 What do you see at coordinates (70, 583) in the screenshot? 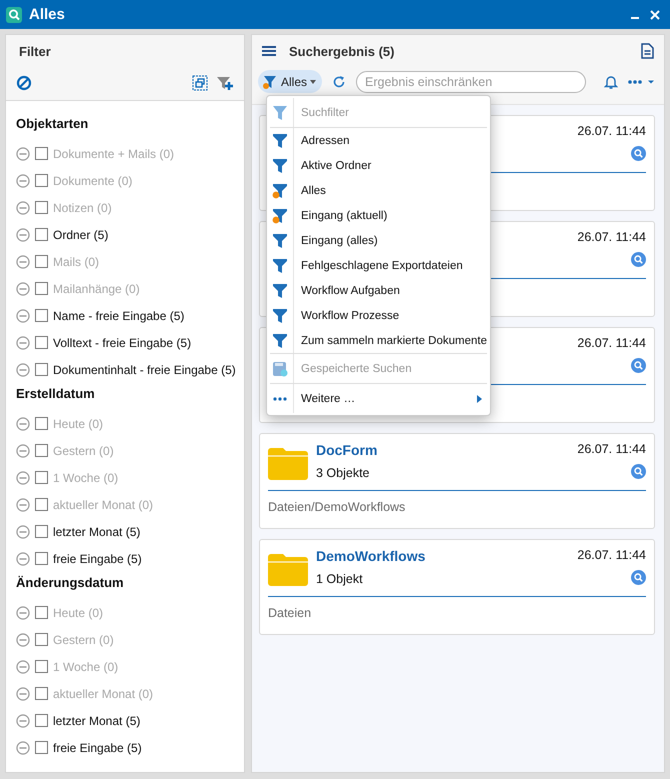
I see `section-heading: Änderungsdatum` at bounding box center [70, 583].